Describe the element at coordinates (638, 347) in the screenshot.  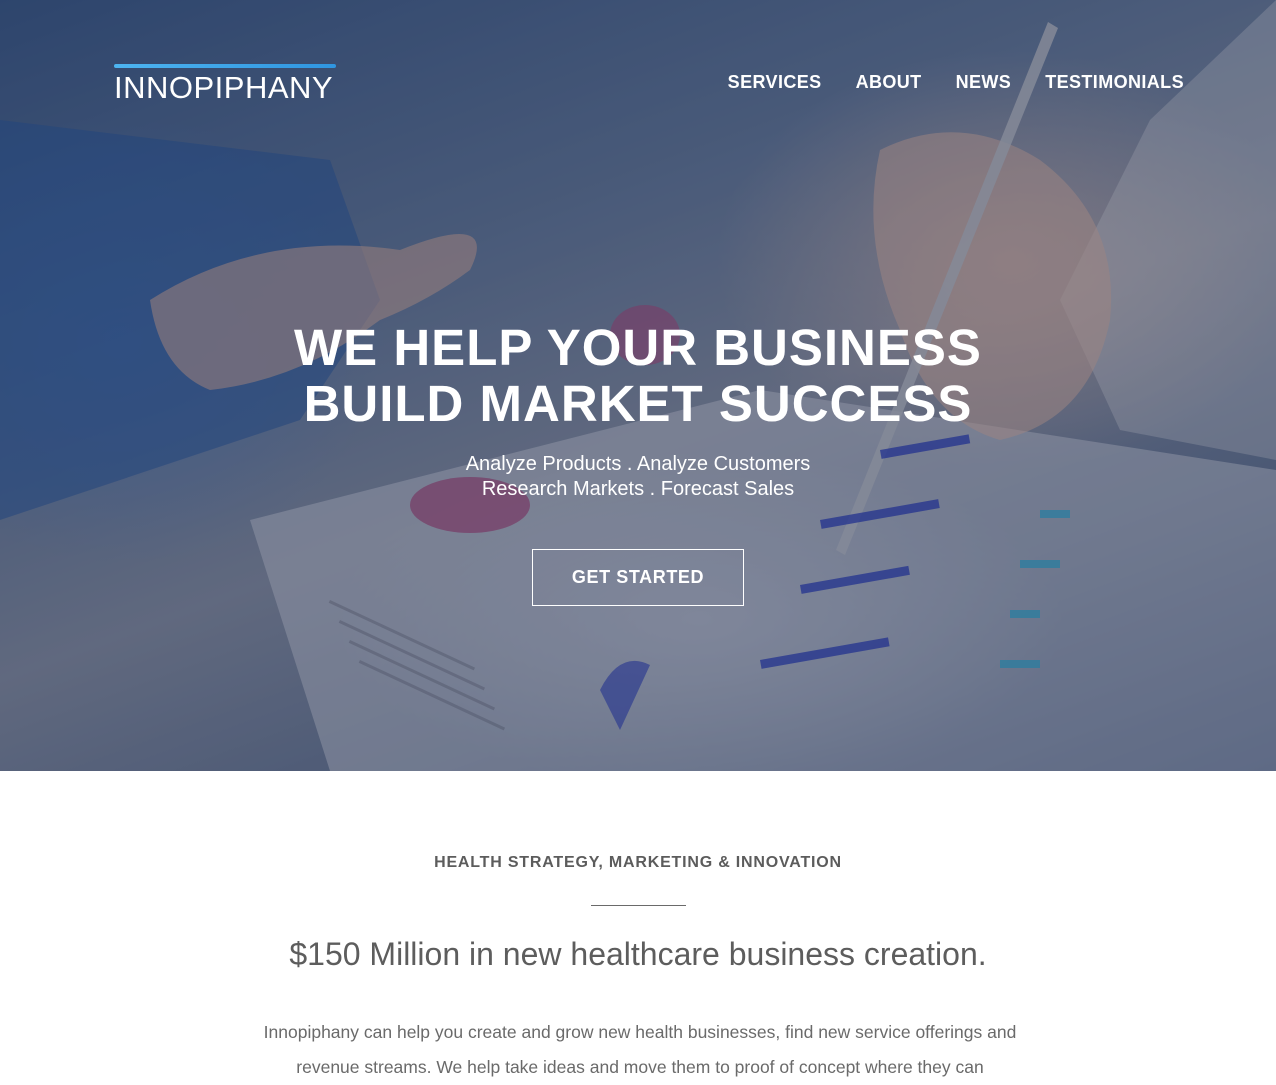
I see `hero-title-line-1: WE HELP YOUR BUSINESS` at that location.